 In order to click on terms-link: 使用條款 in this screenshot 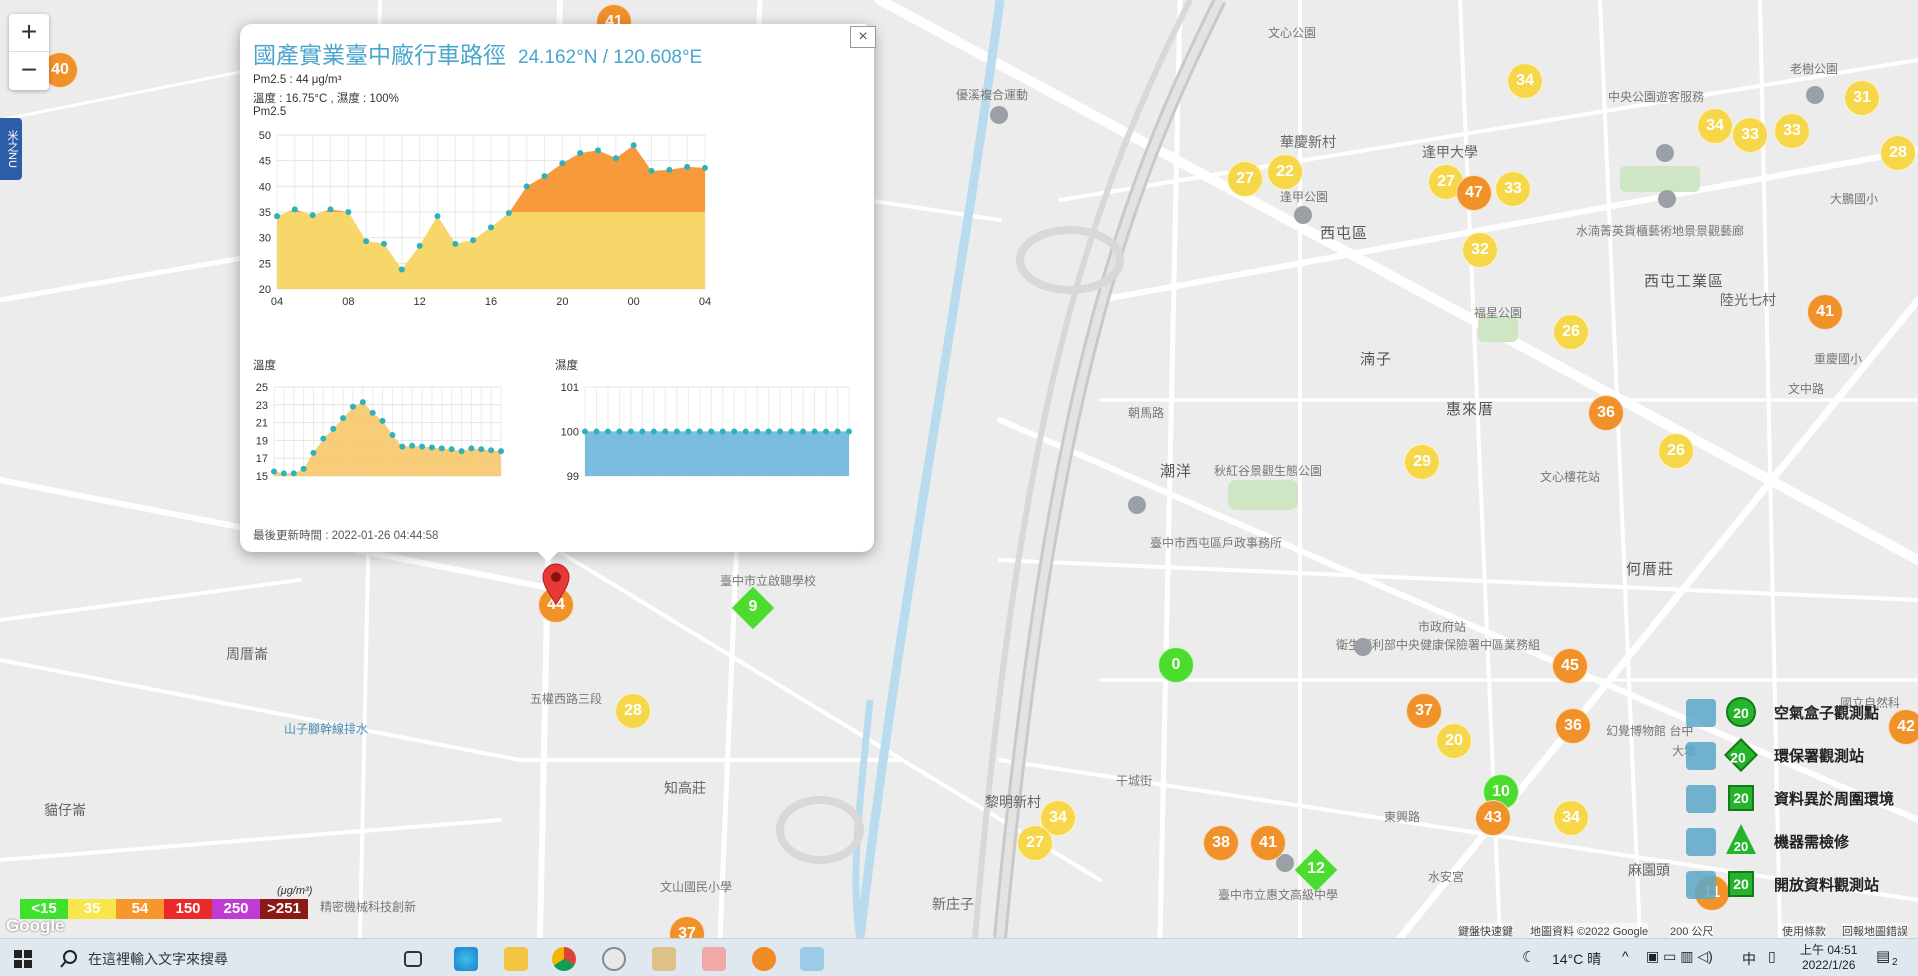, I will do `click(1804, 931)`.